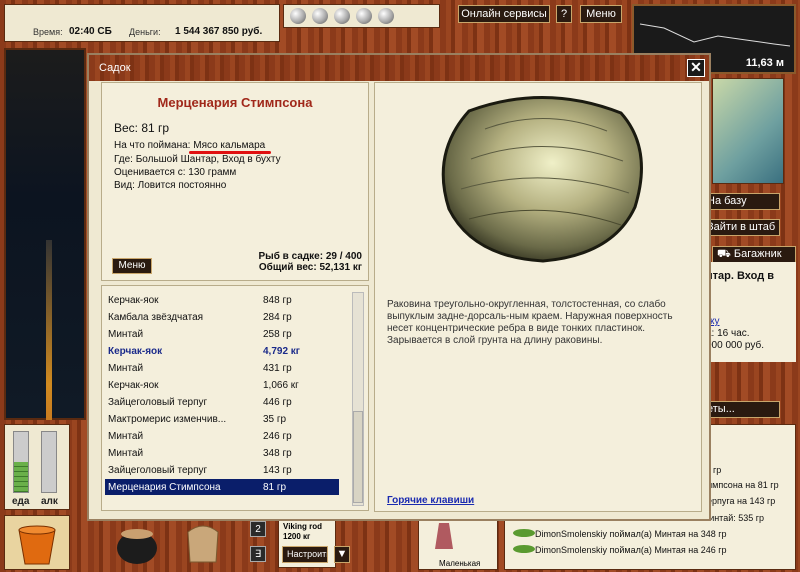 The height and width of the screenshot is (572, 800). Describe the element at coordinates (305, 554) in the screenshot. I see `setup-button: Настроить` at that location.